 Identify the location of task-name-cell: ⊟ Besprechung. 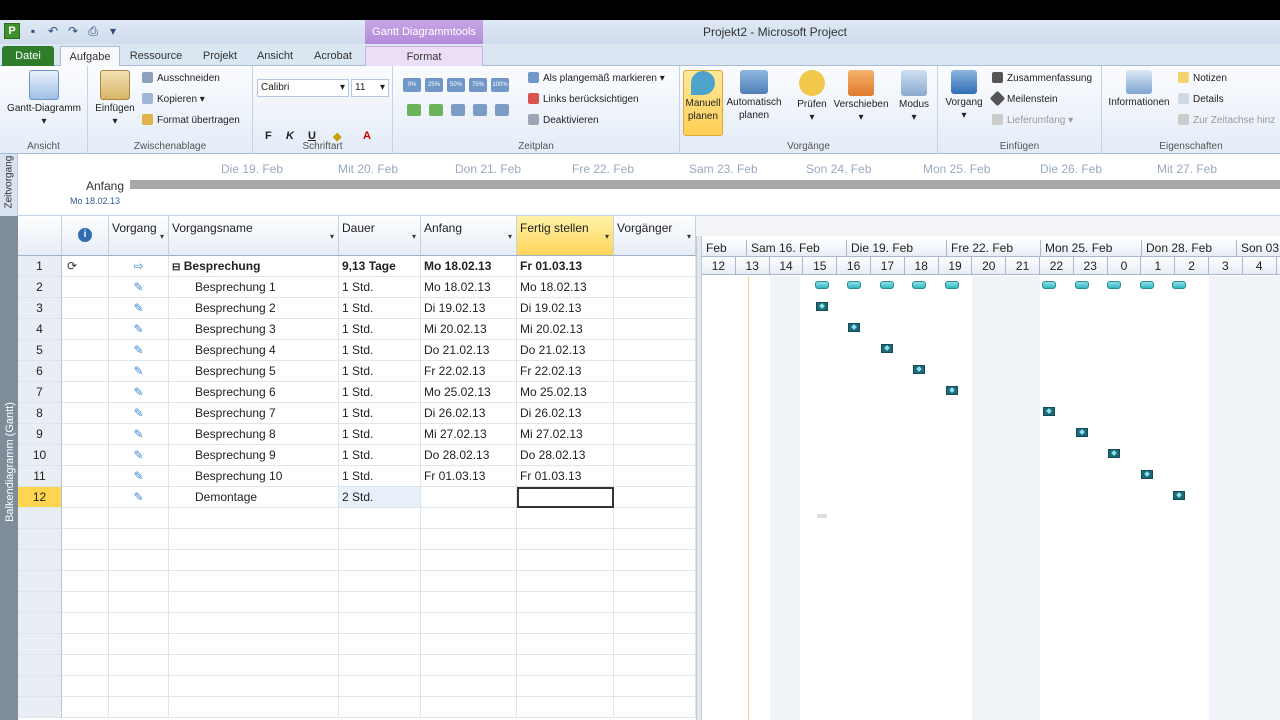
(254, 266).